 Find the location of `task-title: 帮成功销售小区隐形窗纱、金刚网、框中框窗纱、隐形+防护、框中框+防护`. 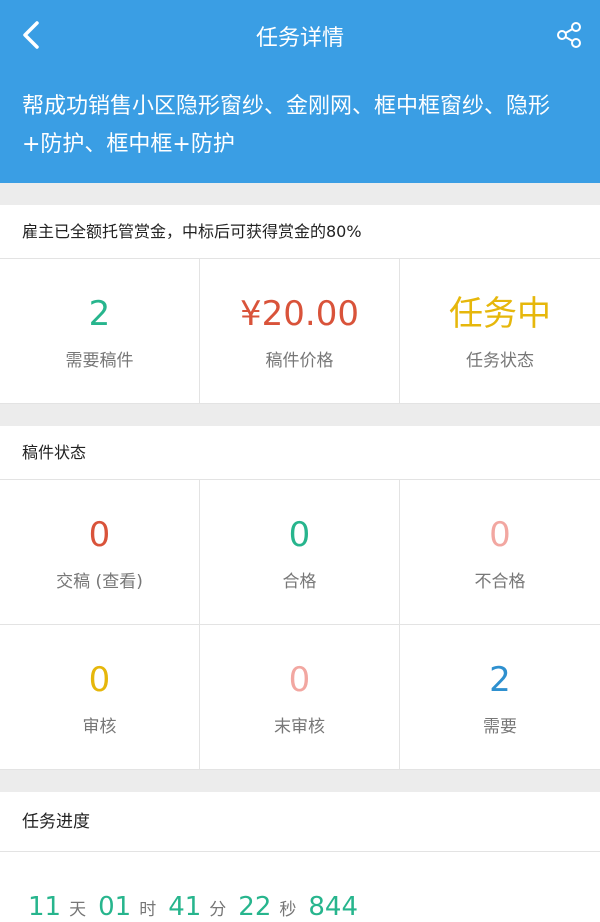

task-title: 帮成功销售小区隐形窗纱、金刚网、框中框窗纱、隐形+防护、框中框+防护 is located at coordinates (286, 125).